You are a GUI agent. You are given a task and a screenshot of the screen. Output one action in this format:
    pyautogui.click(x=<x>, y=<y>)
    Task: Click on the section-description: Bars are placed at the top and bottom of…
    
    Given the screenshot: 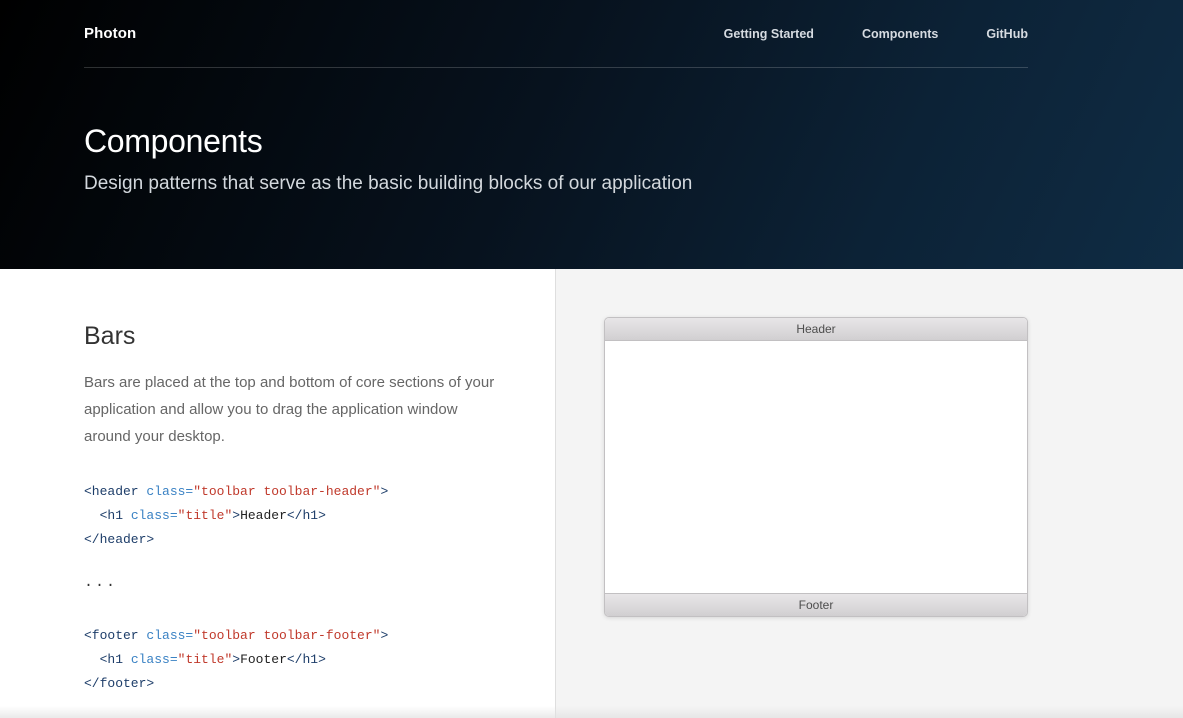 What is the action you would take?
    pyautogui.click(x=289, y=409)
    